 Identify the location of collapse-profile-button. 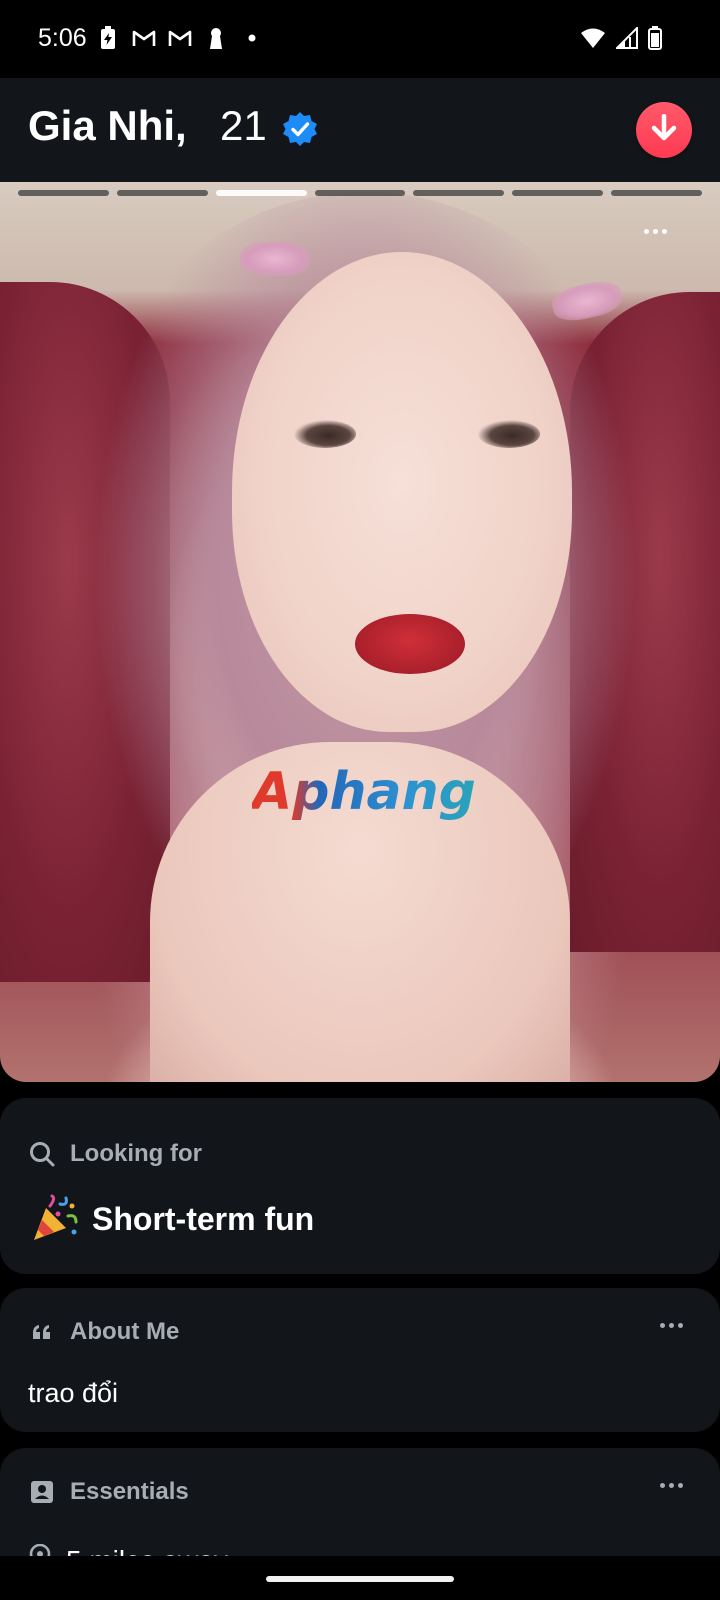
(664, 130).